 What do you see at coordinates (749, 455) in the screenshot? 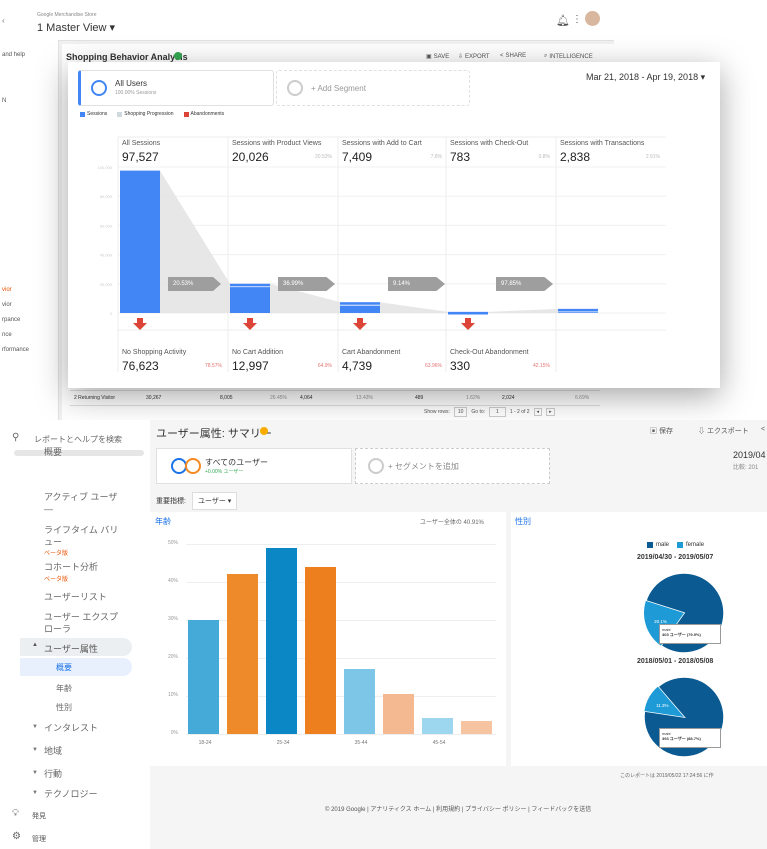
I see `date-range-picker: 2019/04` at bounding box center [749, 455].